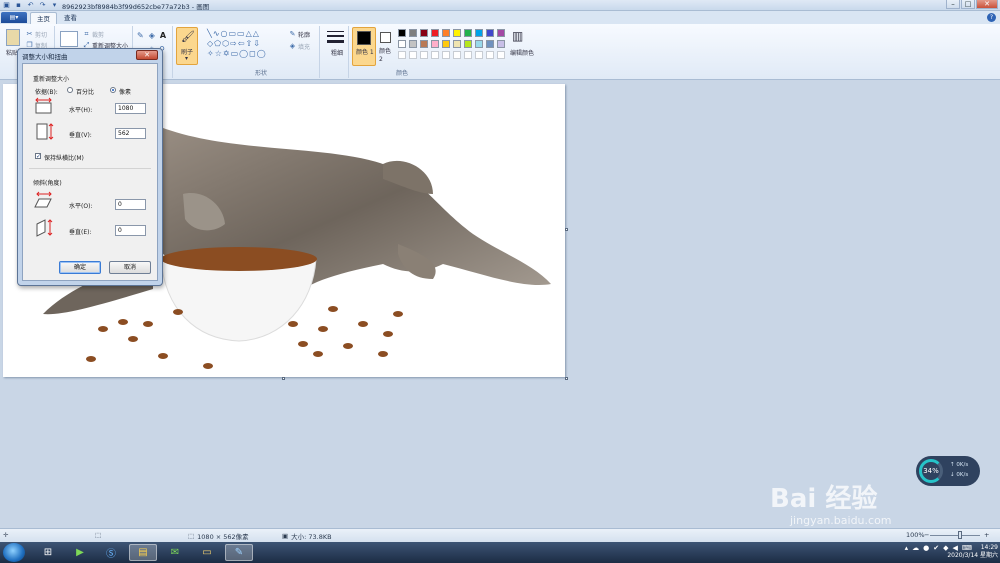  Describe the element at coordinates (48, 552) in the screenshot. I see `taskbar-windows-icon: ⊞` at that location.